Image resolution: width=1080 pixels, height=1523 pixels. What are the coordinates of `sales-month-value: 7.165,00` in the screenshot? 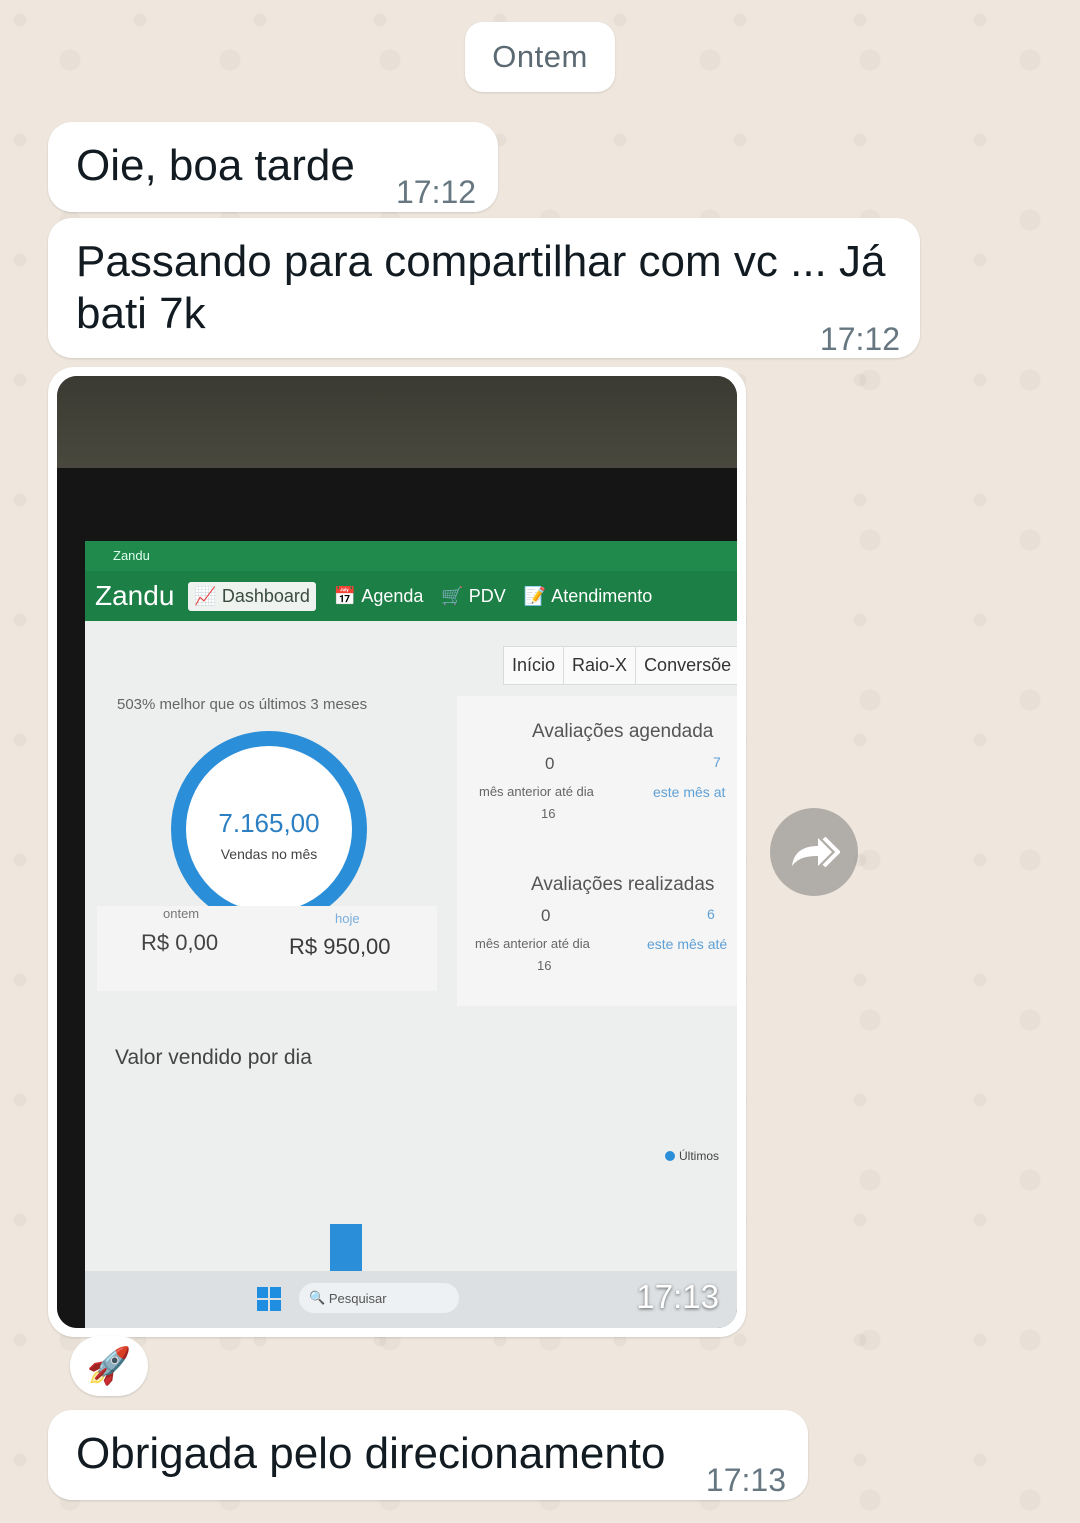 It's located at (269, 823).